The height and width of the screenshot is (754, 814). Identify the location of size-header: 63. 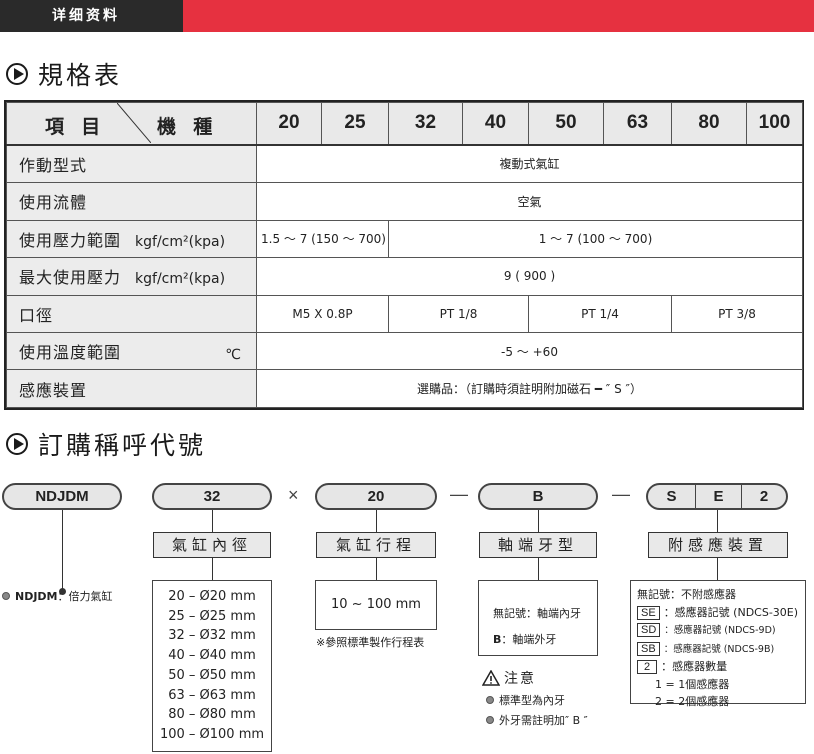
(637, 124).